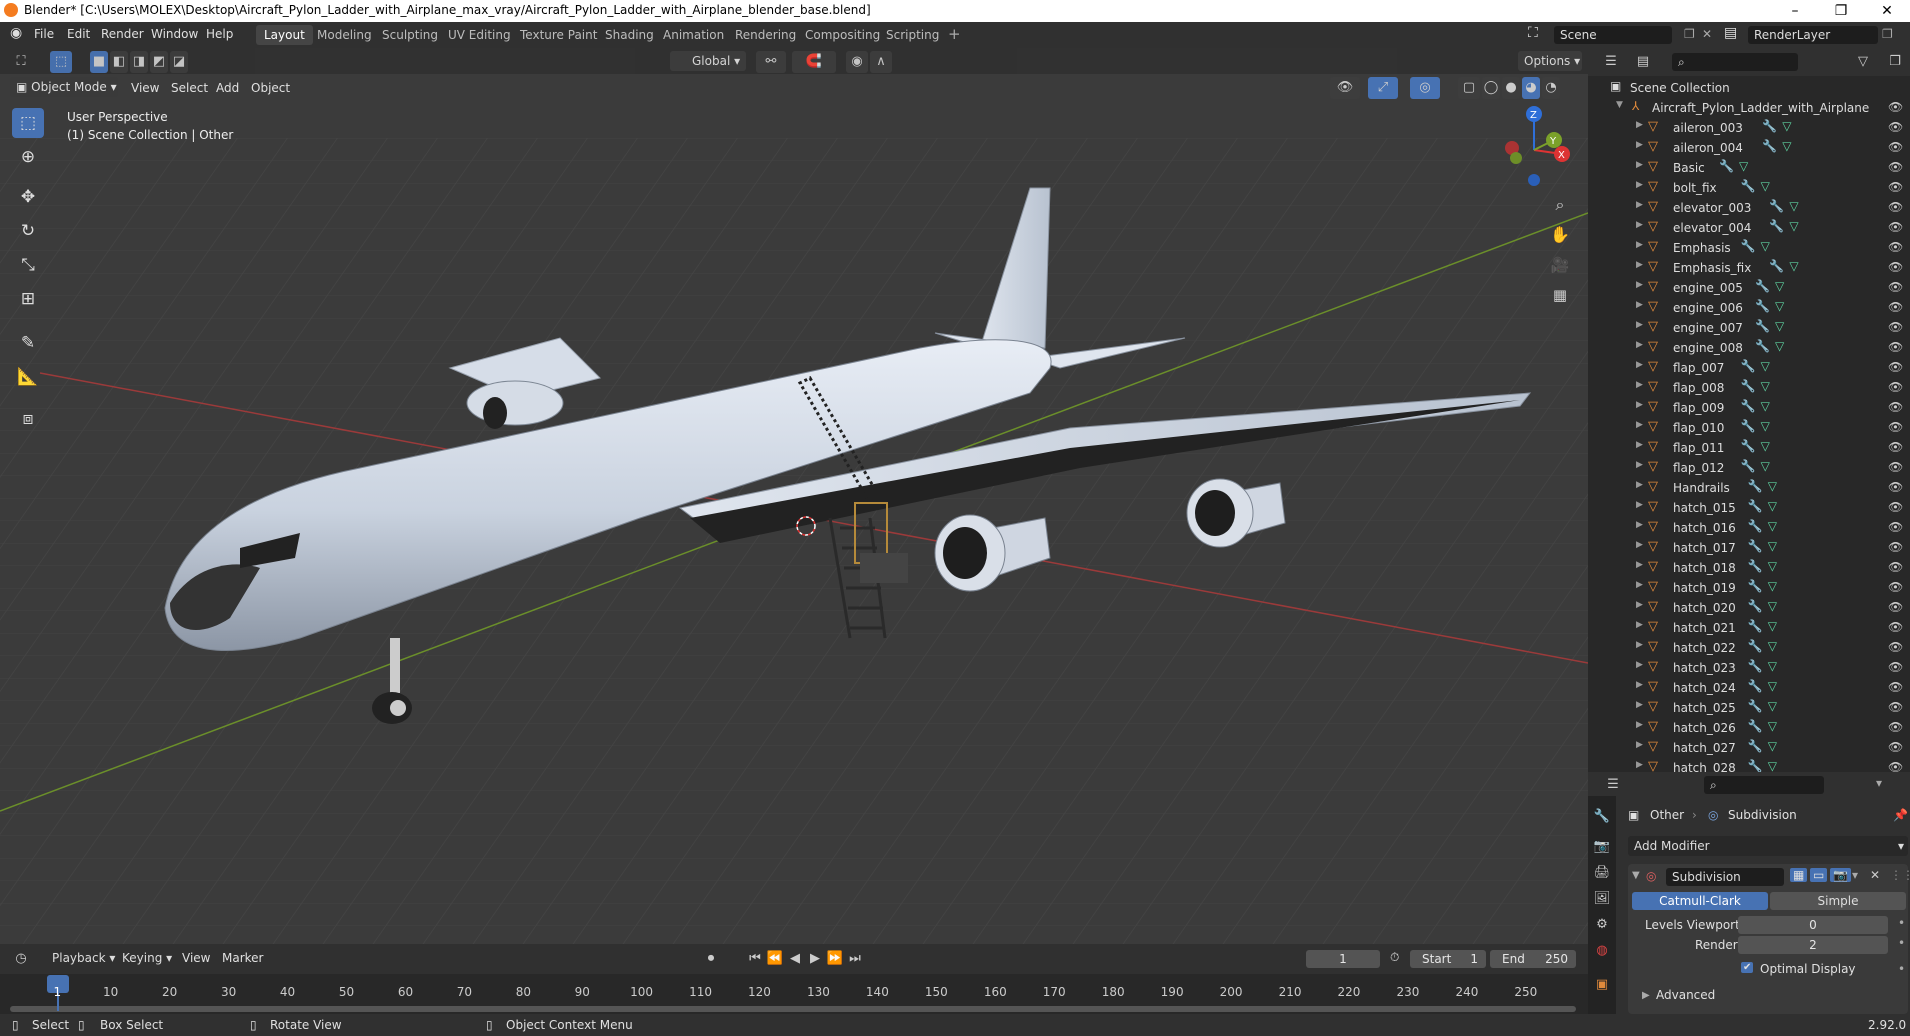 This screenshot has height=1036, width=1910. I want to click on outliner-item: ▶ ▽ hatch_026 🔧 ▽ 👁, so click(1749, 728).